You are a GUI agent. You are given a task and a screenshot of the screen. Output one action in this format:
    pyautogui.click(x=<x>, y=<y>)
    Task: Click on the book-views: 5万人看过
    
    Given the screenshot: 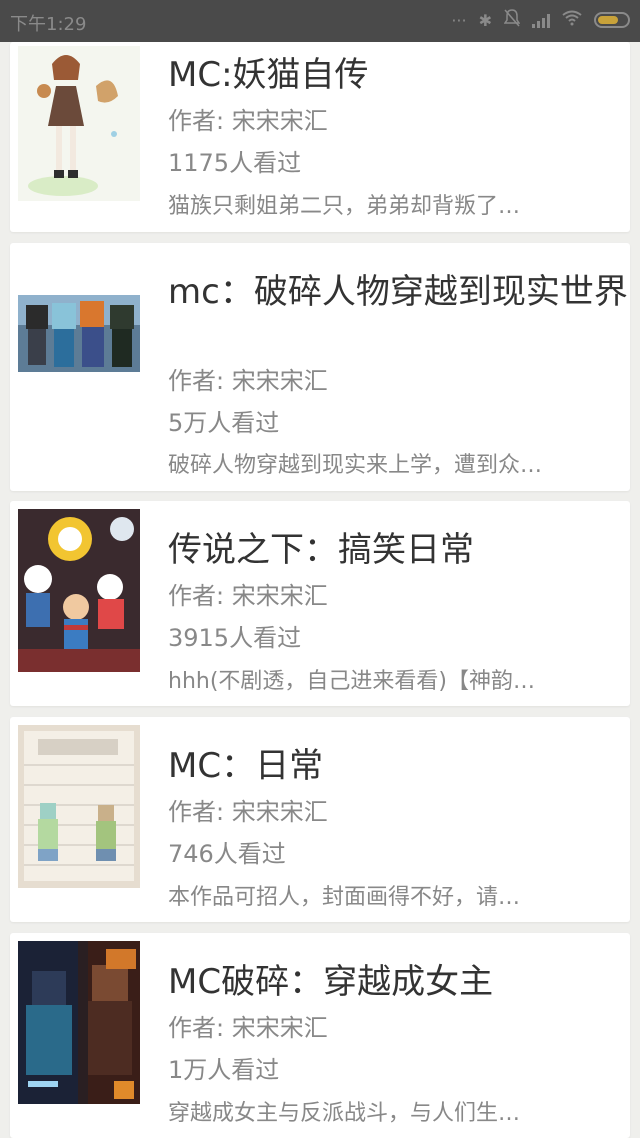 What is the action you would take?
    pyautogui.click(x=224, y=423)
    